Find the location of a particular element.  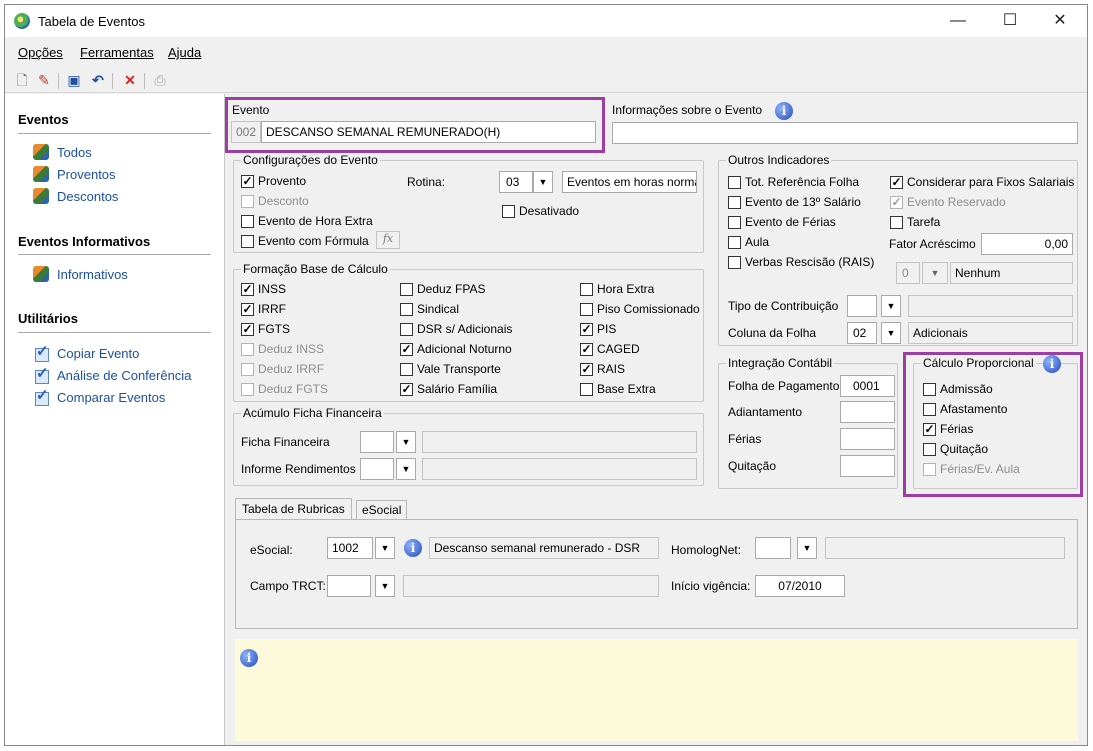

base-col2-checkbox-4: Vale Transporte is located at coordinates (450, 369).